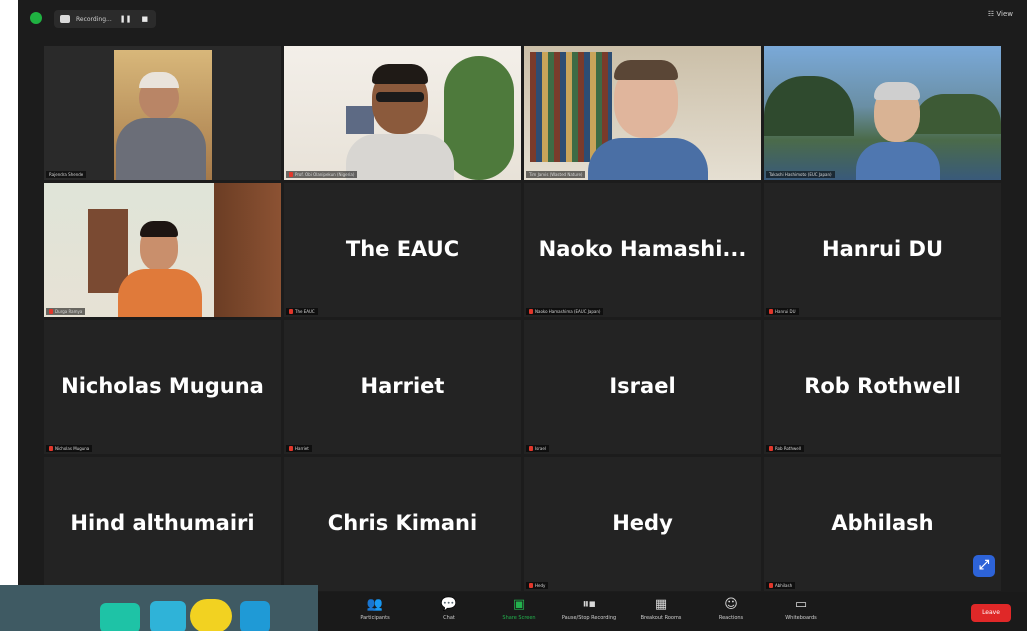  Describe the element at coordinates (519, 604) in the screenshot. I see `share-screen-icon: ▣` at that location.